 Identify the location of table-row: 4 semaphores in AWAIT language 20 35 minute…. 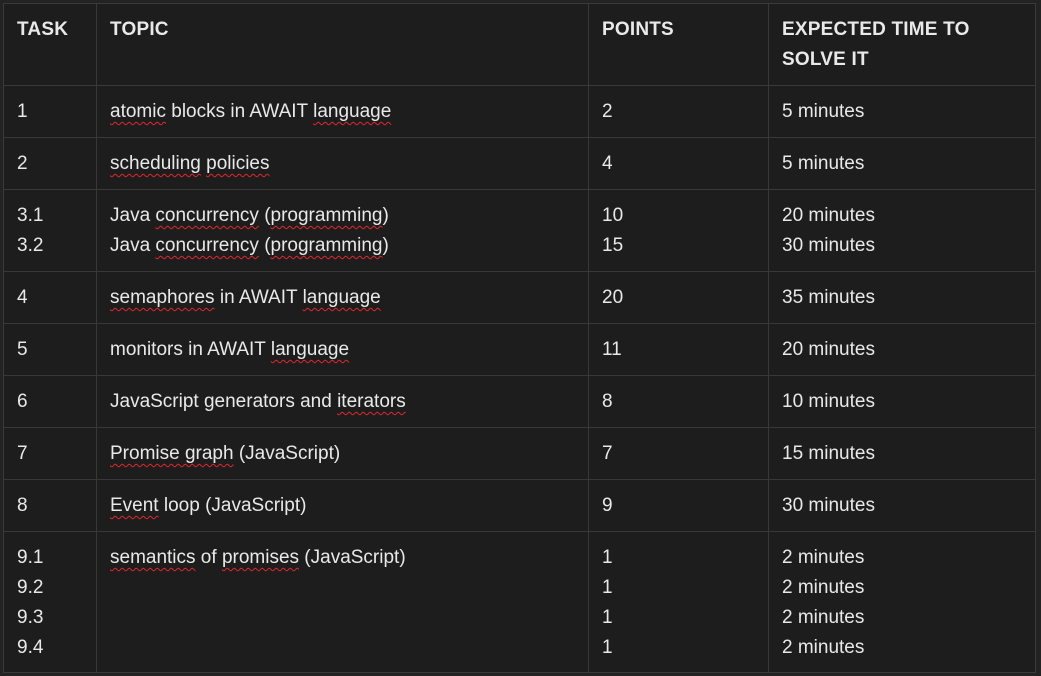
(519, 298).